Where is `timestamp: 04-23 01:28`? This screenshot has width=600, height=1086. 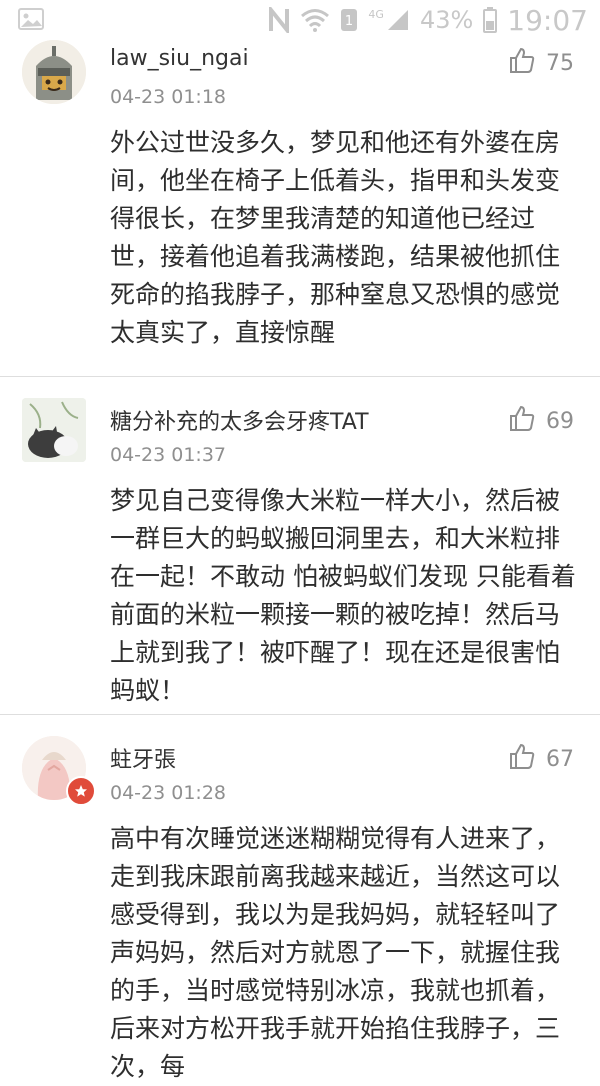
timestamp: 04-23 01:28 is located at coordinates (168, 793).